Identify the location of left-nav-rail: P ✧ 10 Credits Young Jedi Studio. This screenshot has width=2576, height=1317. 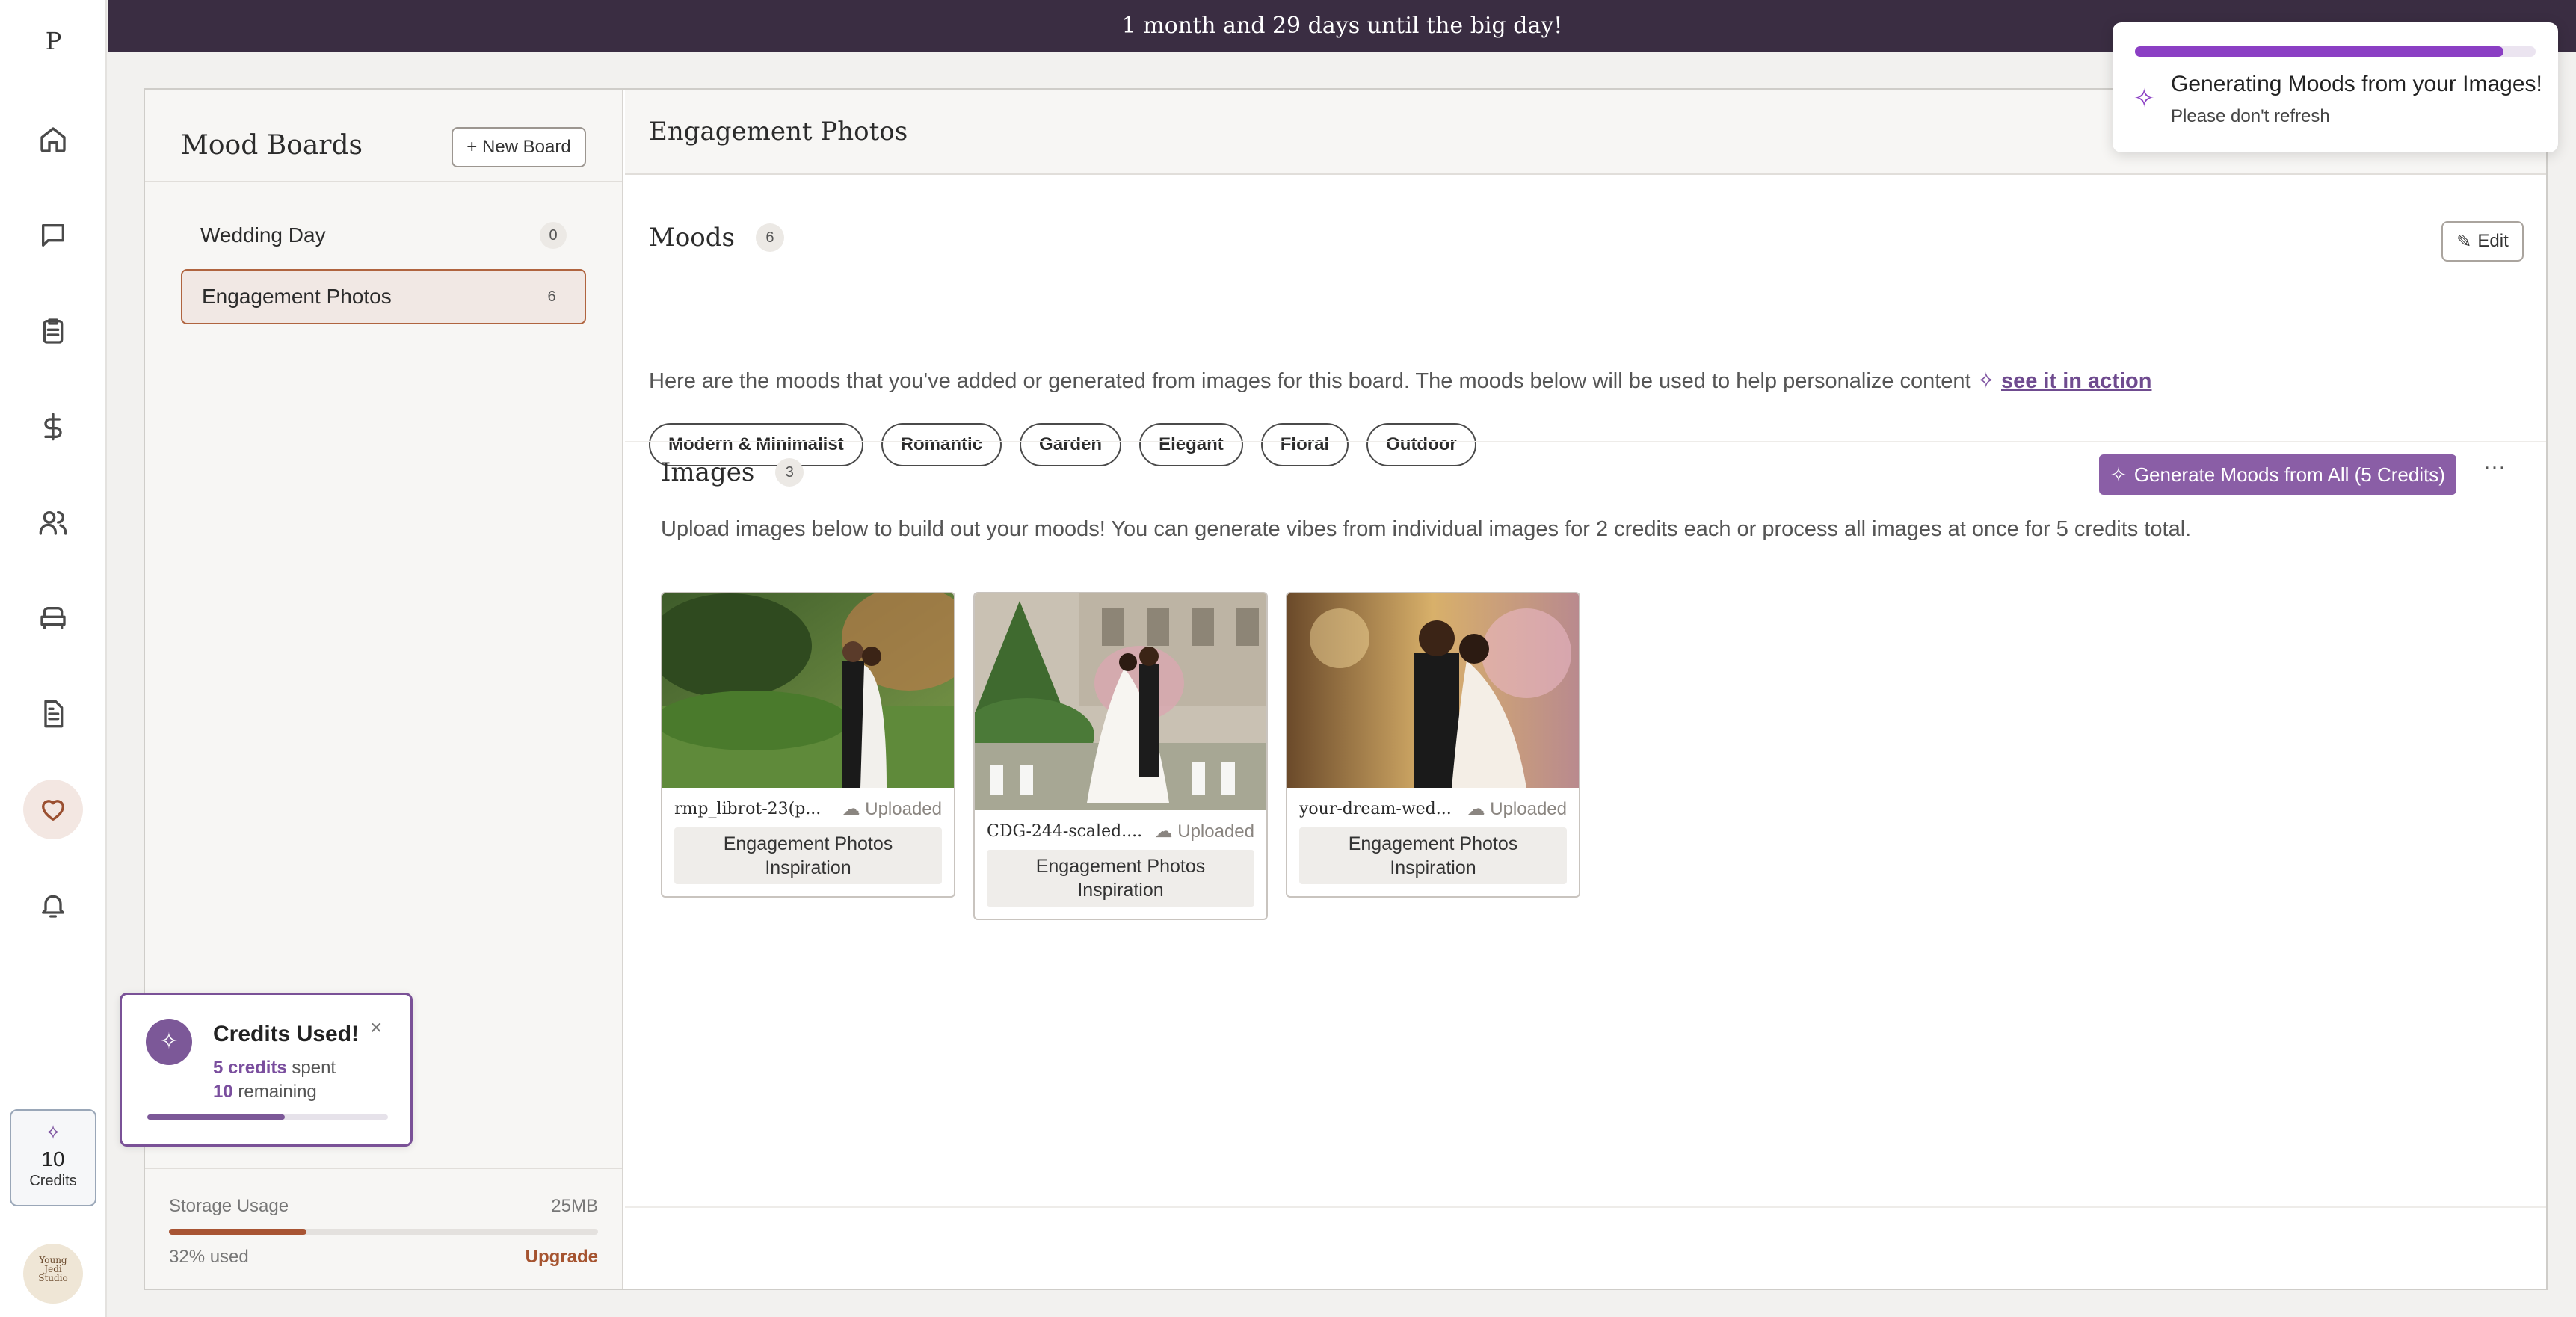
(53, 658).